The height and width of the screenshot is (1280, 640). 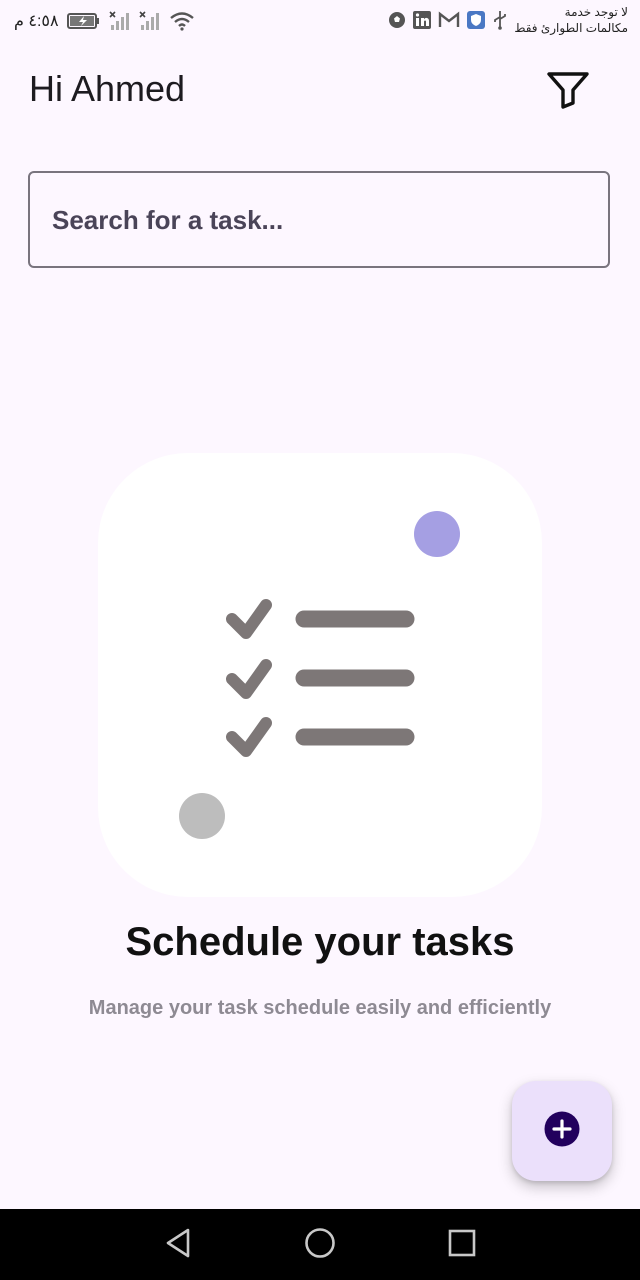 I want to click on soccer-app-icon, so click(x=397, y=20).